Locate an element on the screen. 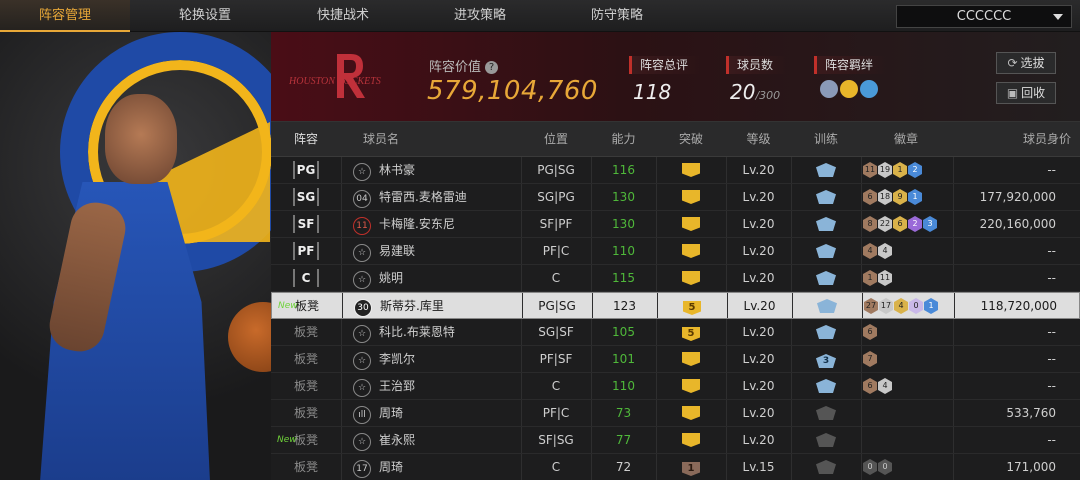 The image size is (1080, 480). table-row: PF ☆ 易建联 PF|C 110 Lv.20 4 4 -- is located at coordinates (675, 251).